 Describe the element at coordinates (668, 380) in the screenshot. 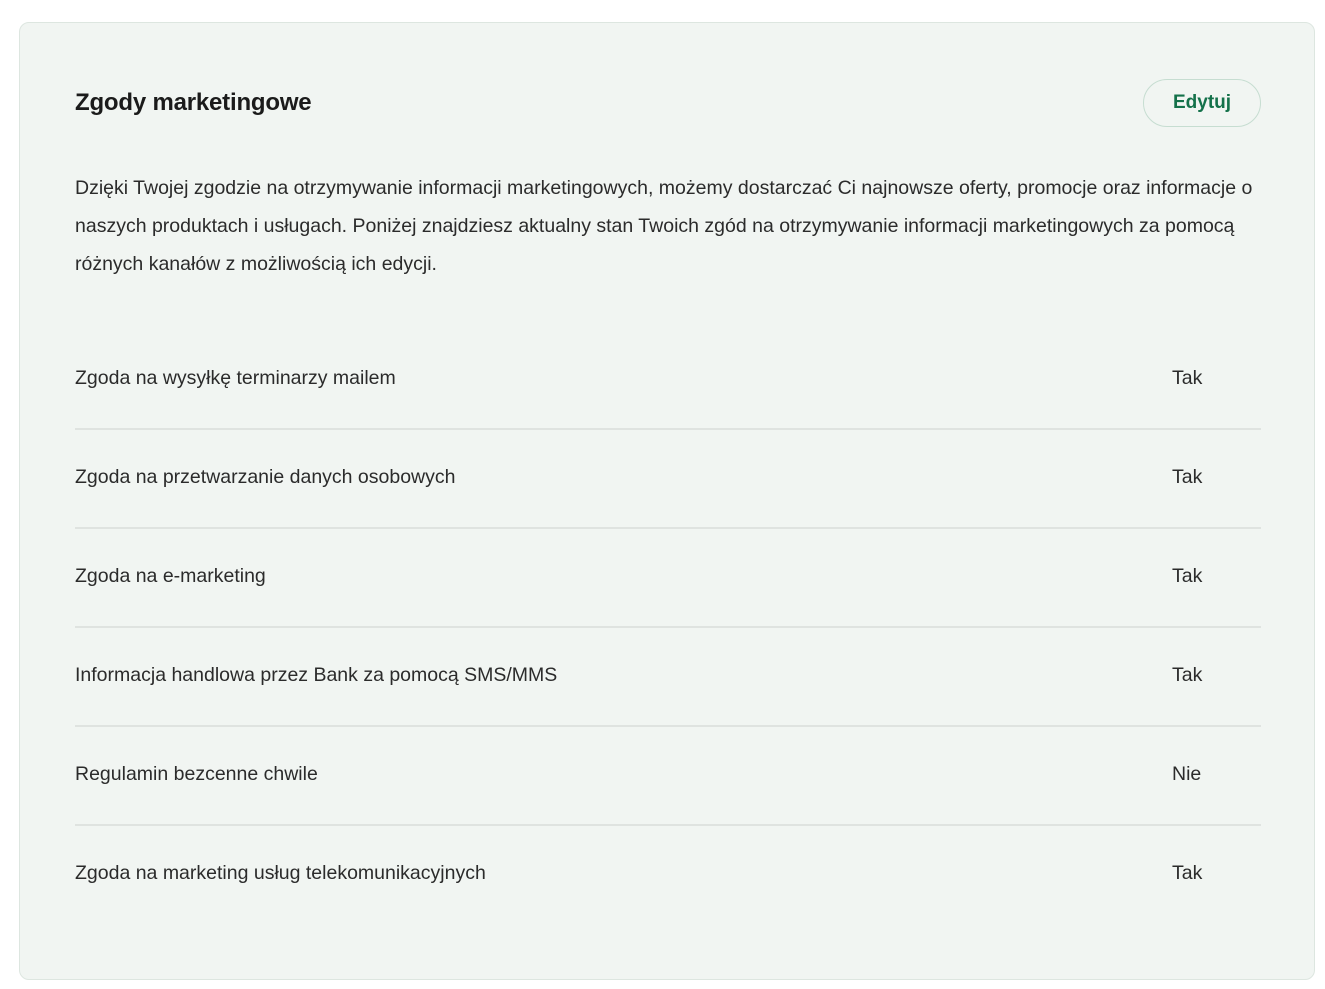

I see `consent-row: Zgoda na wysyłkę terminarzy mailem Tak` at that location.